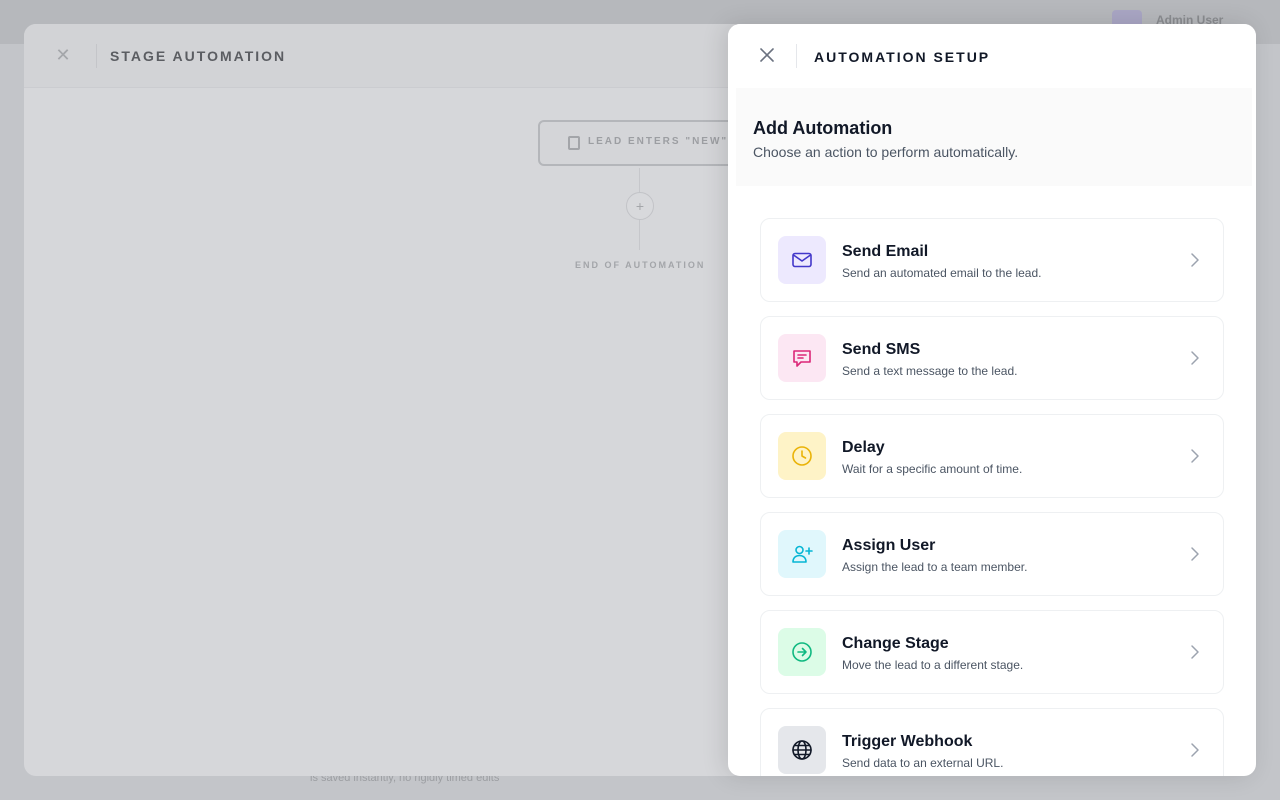  Describe the element at coordinates (658, 141) in the screenshot. I see `trigger-label: LEAD ENTERS "NEW"` at that location.